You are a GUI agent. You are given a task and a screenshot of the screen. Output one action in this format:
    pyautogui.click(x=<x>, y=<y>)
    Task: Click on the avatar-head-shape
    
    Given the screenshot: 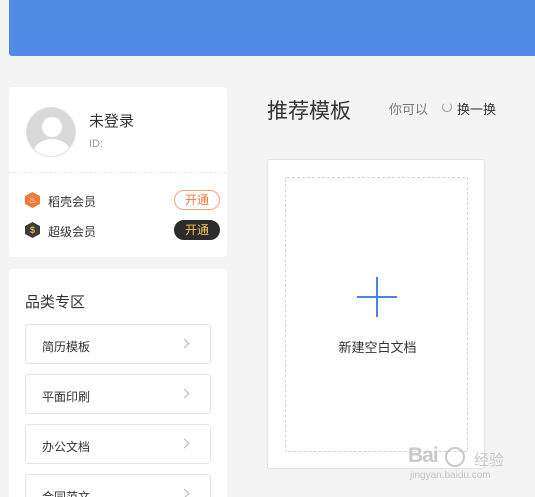 What is the action you would take?
    pyautogui.click(x=52, y=127)
    